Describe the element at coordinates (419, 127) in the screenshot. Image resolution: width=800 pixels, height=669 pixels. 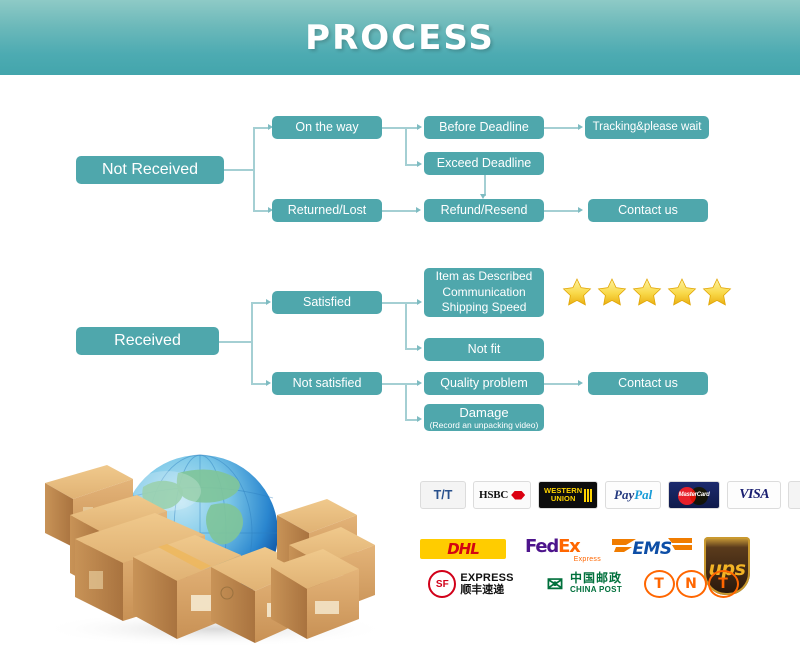
I see `arrow-to-before-deadline` at that location.